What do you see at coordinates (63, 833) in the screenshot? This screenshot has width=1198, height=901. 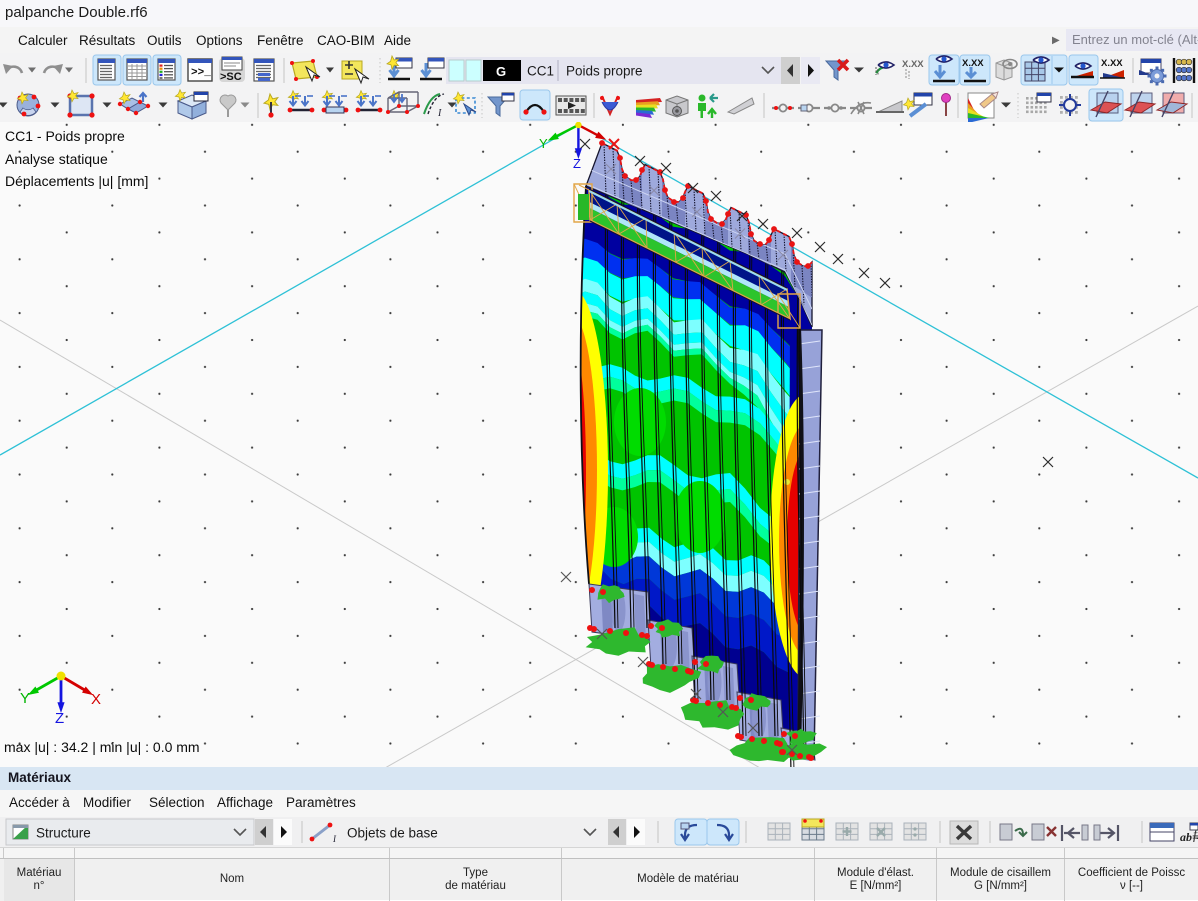 I see `svg-text: Structure` at bounding box center [63, 833].